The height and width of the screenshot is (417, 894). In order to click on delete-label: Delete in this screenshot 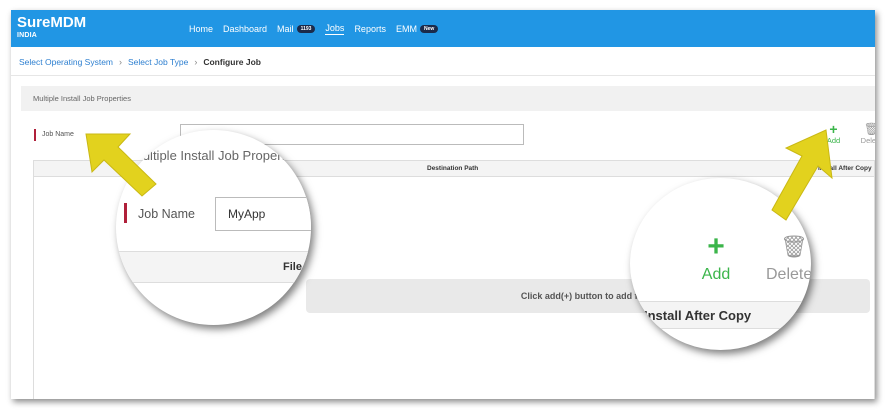, I will do `click(867, 140)`.